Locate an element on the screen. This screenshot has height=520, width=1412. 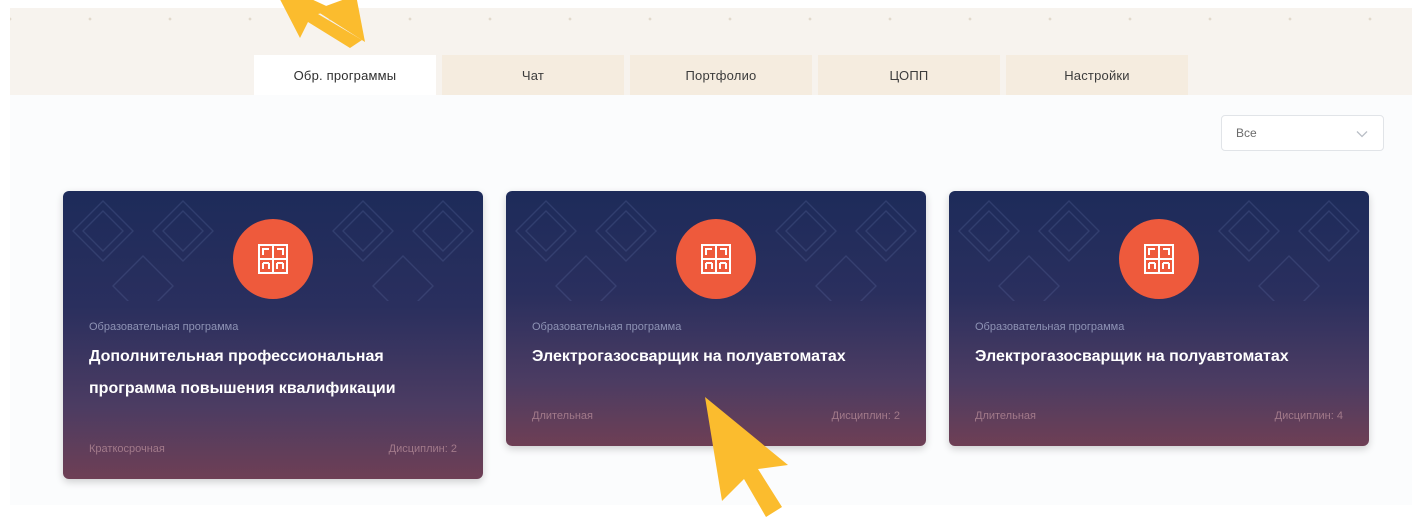
chevron-down-icon is located at coordinates (1362, 134).